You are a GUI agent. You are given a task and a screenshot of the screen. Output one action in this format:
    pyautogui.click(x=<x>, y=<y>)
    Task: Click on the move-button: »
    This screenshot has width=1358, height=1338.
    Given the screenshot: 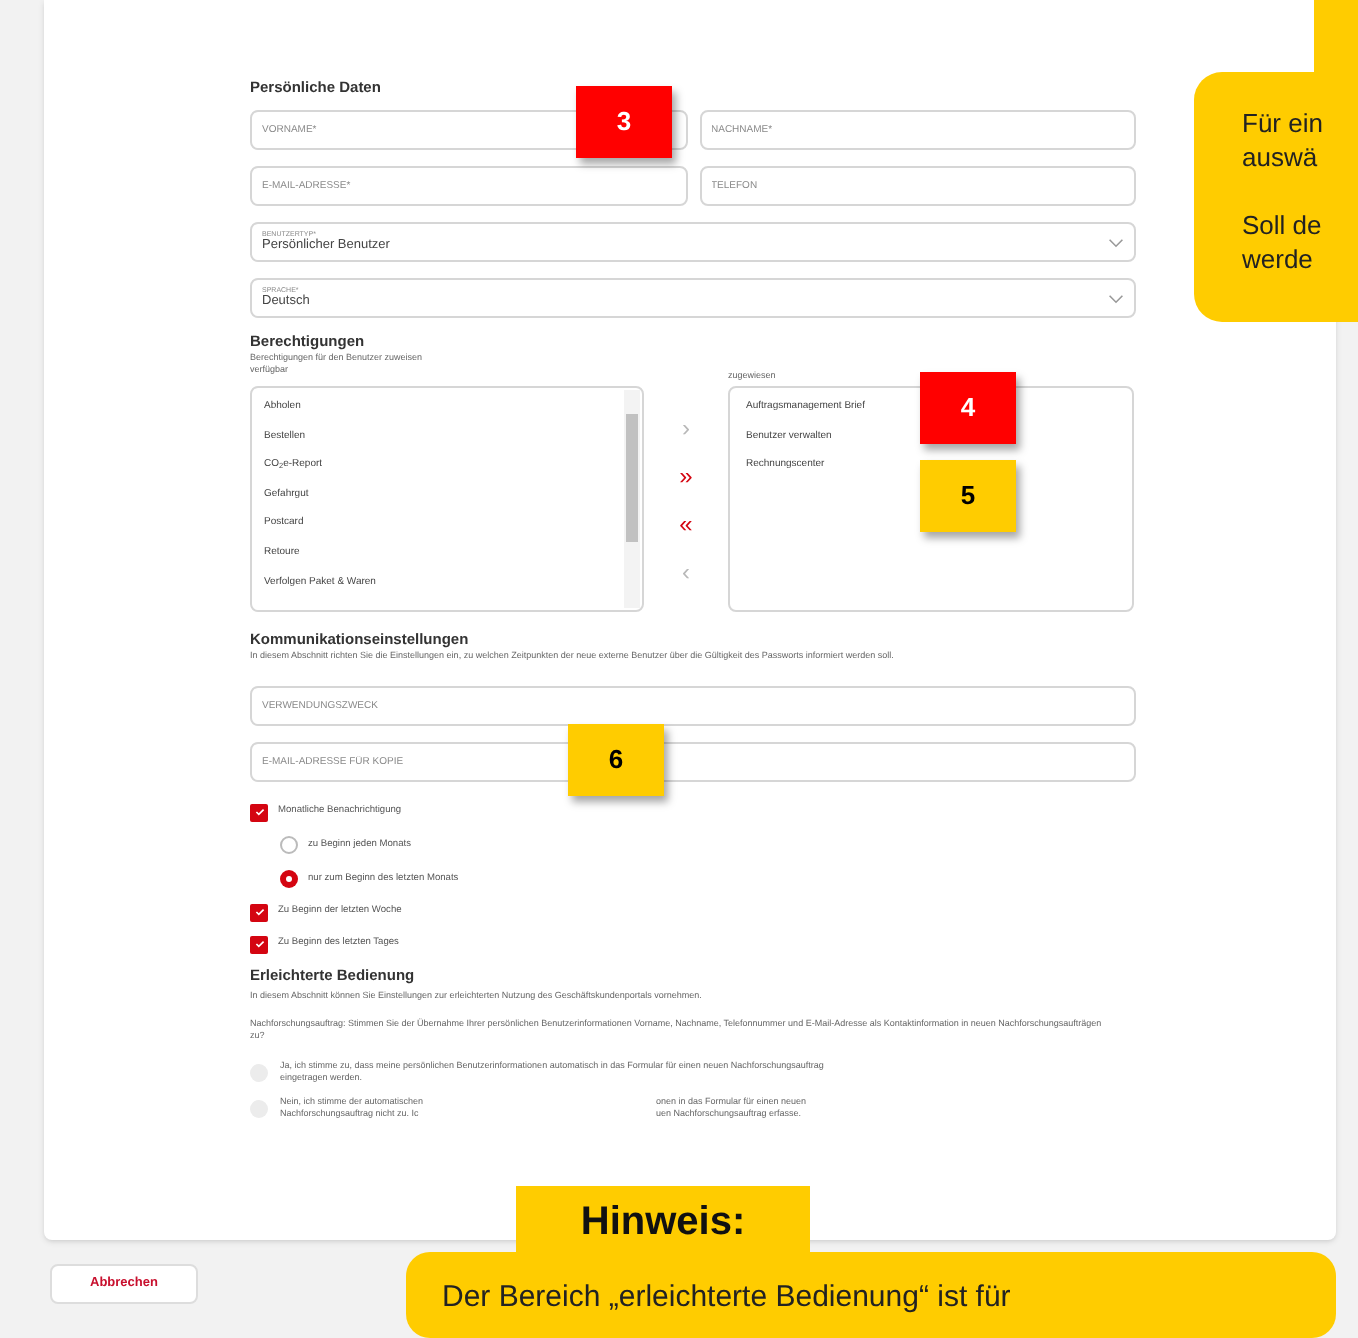 What is the action you would take?
    pyautogui.click(x=686, y=475)
    